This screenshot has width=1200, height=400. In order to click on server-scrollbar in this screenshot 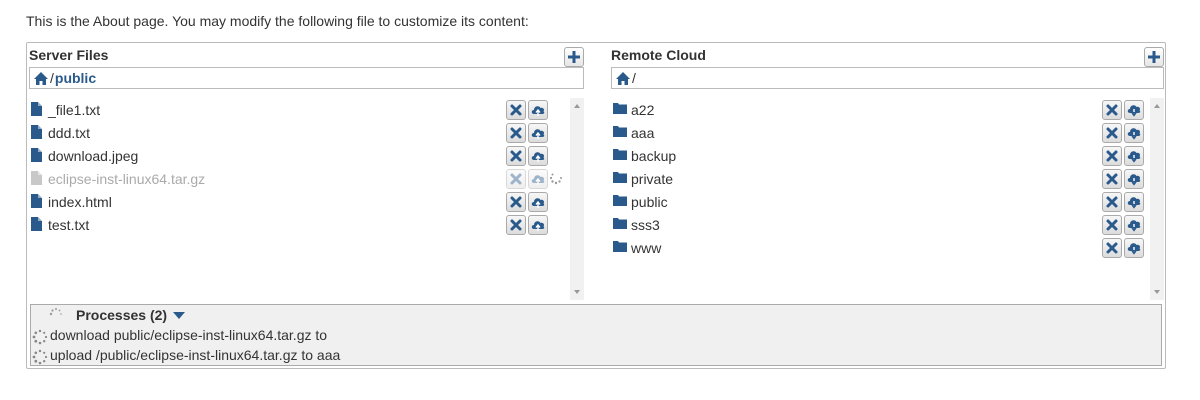, I will do `click(577, 199)`.